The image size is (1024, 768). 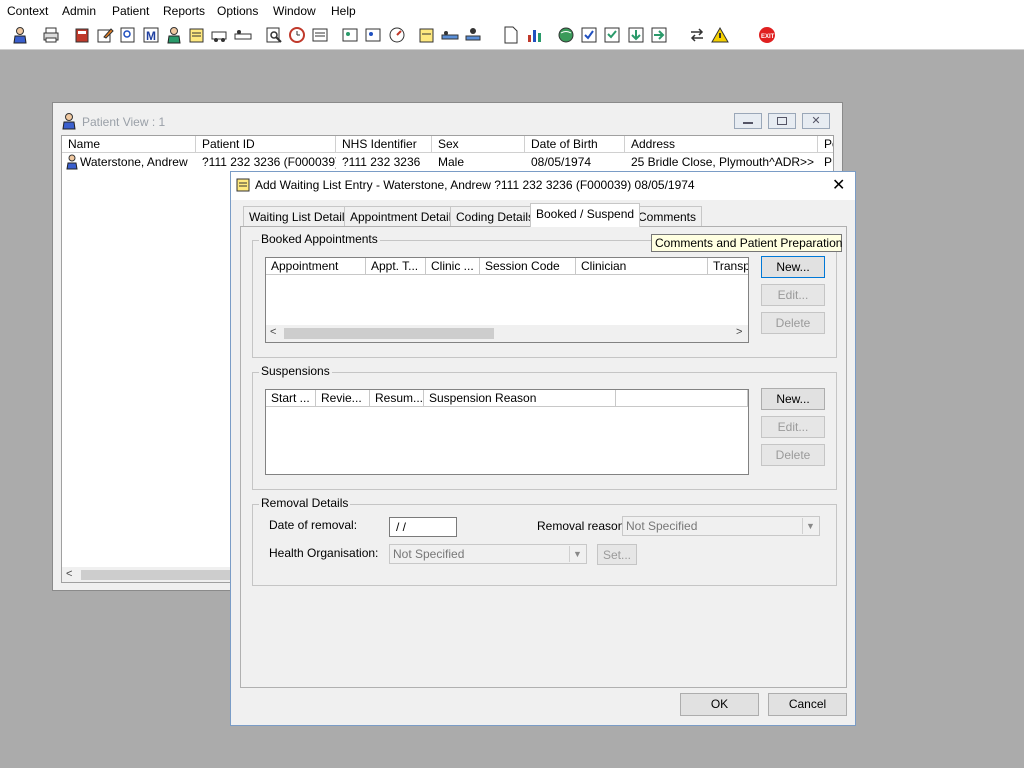 I want to click on health-organisation-select: Not Specified ▼, so click(x=488, y=554).